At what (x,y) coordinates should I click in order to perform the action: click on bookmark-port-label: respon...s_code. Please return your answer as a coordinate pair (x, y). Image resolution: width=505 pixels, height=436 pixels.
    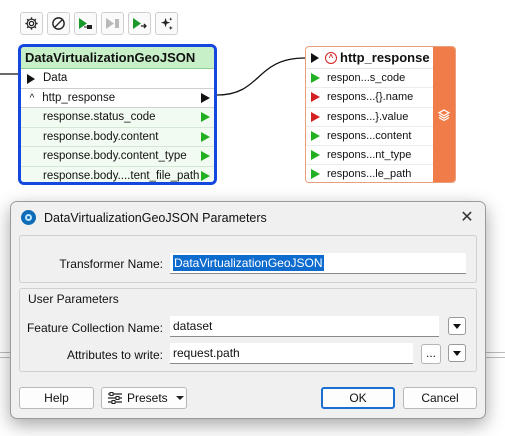
    Looking at the image, I should click on (366, 78).